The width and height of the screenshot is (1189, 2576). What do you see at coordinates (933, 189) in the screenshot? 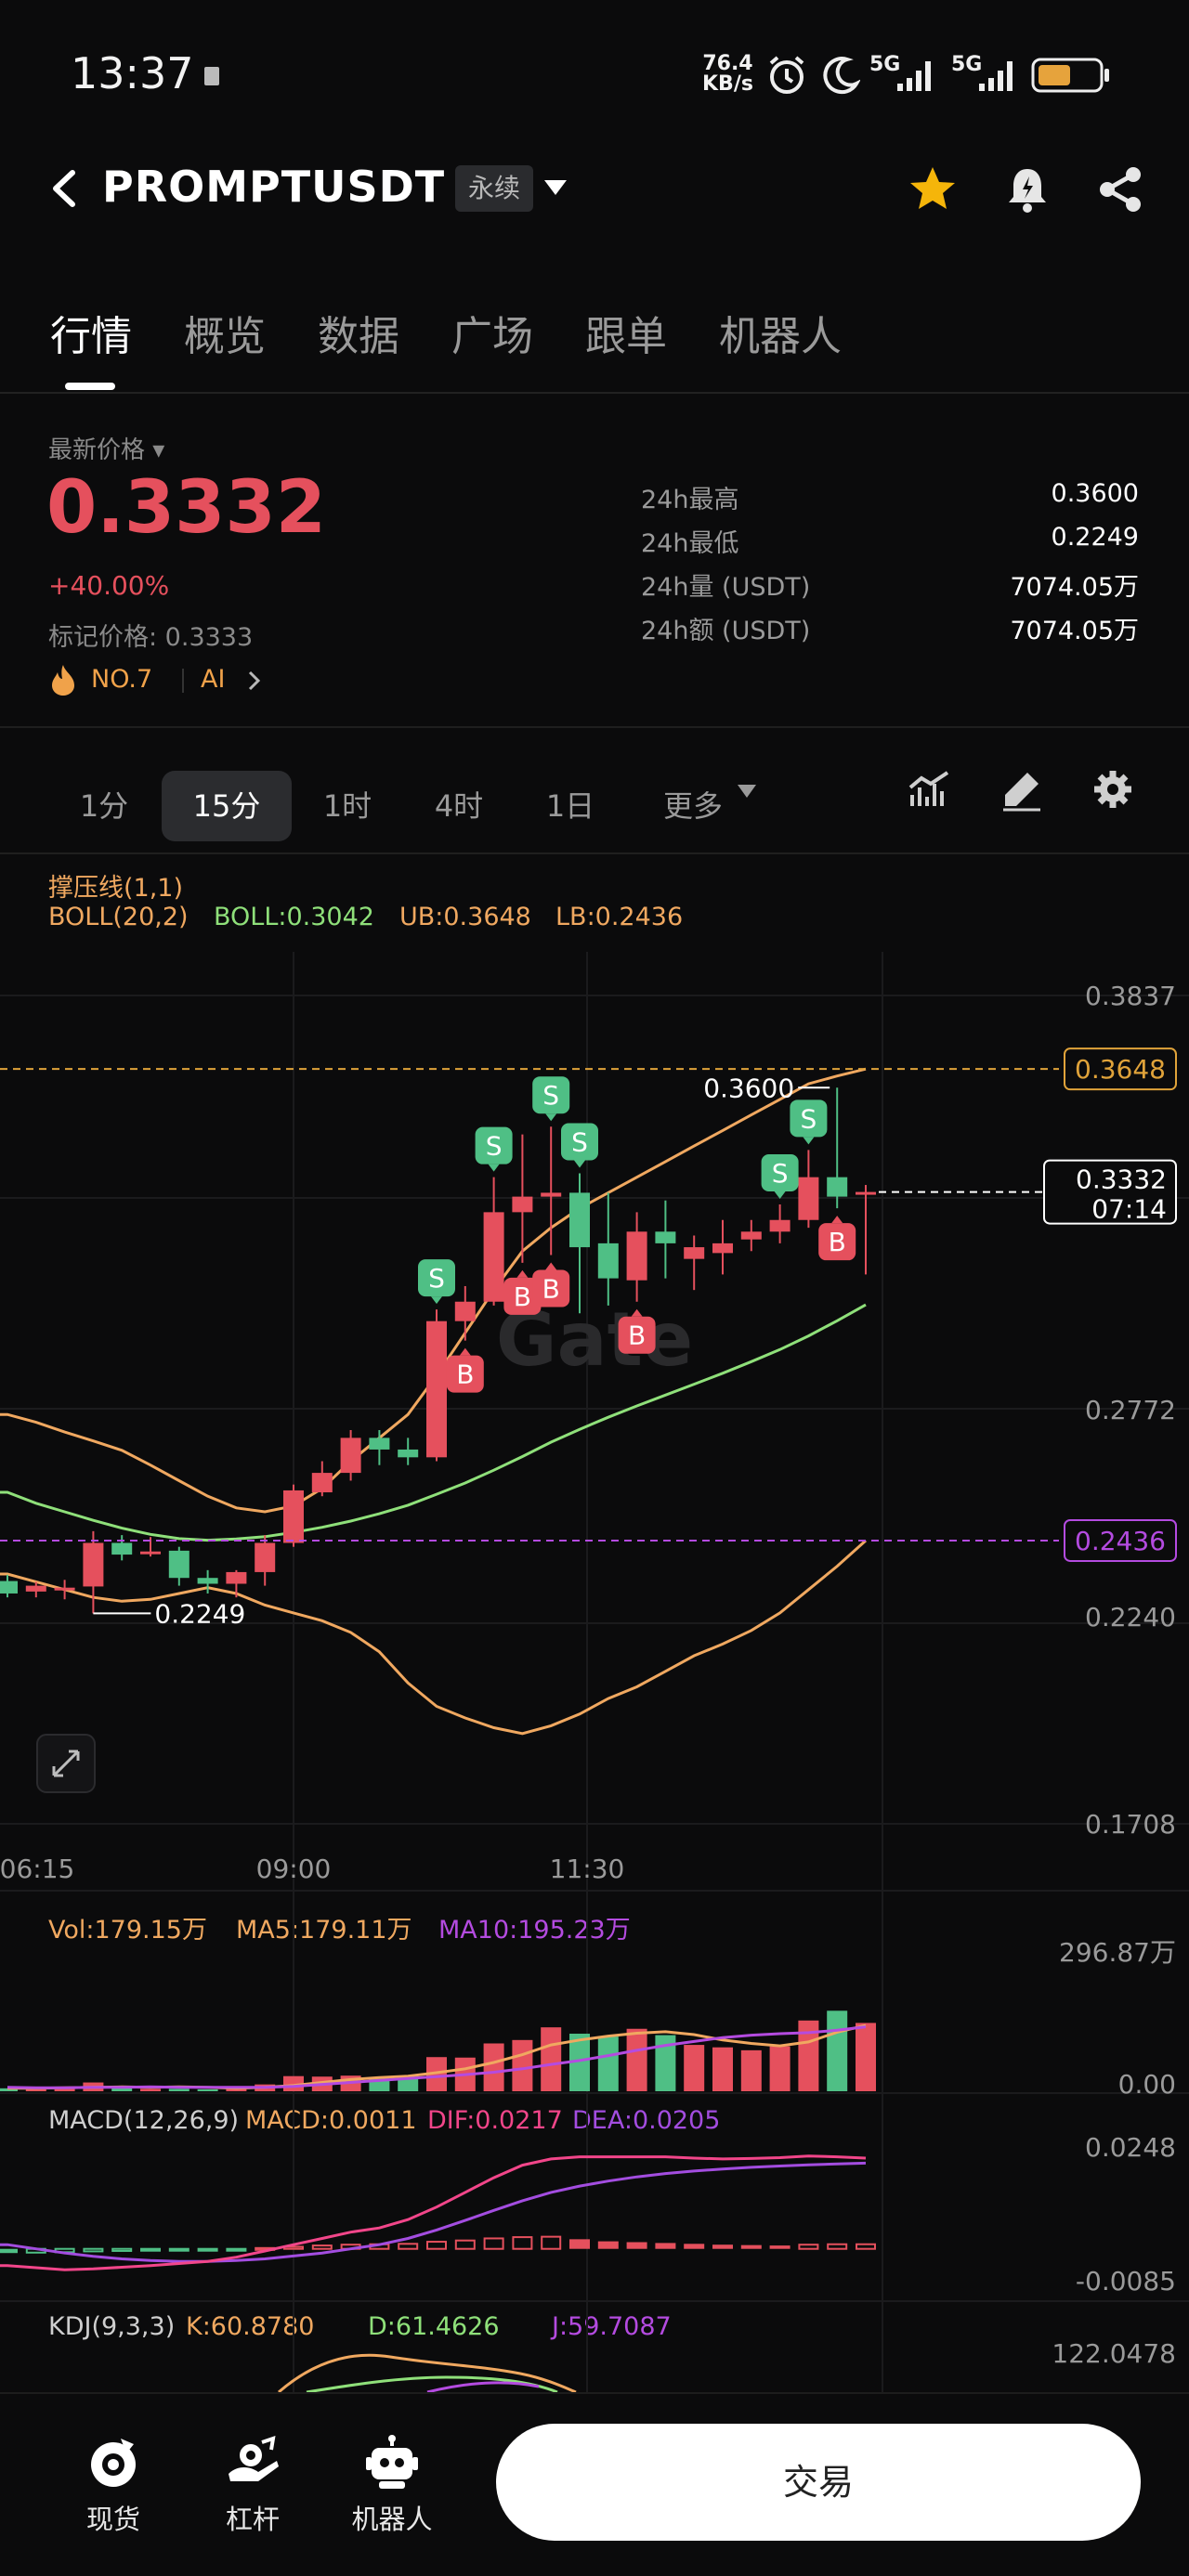
I see `favorite-star-icon` at bounding box center [933, 189].